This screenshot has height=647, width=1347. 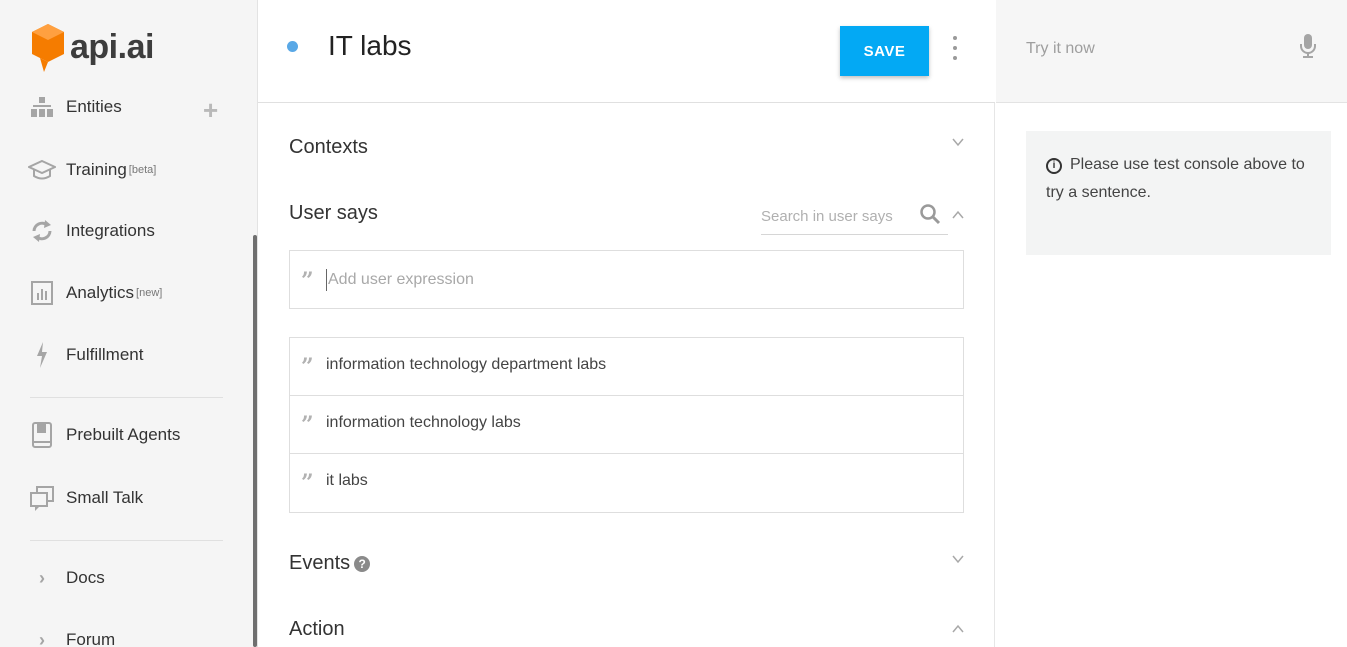 I want to click on add-user-expression-input, so click(x=626, y=280).